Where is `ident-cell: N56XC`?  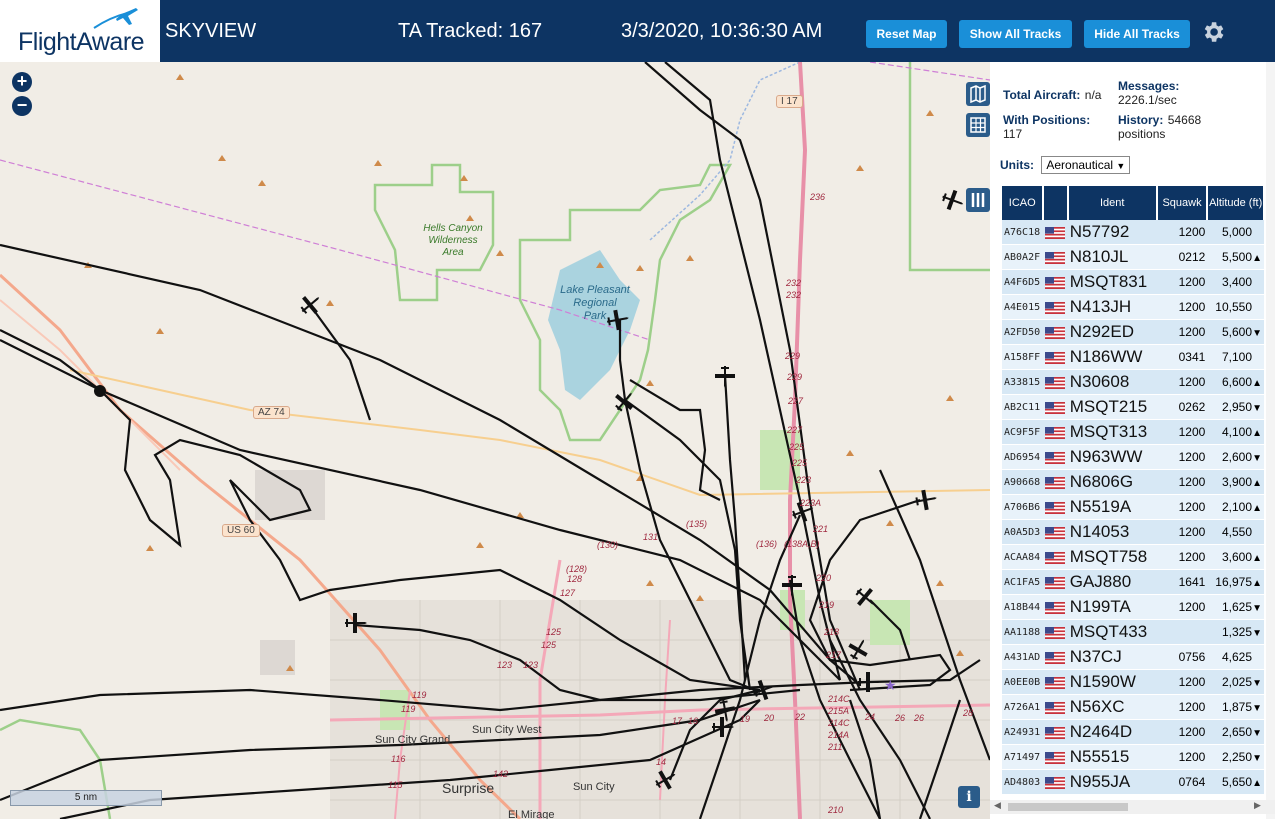
ident-cell: N56XC is located at coordinates (1112, 707).